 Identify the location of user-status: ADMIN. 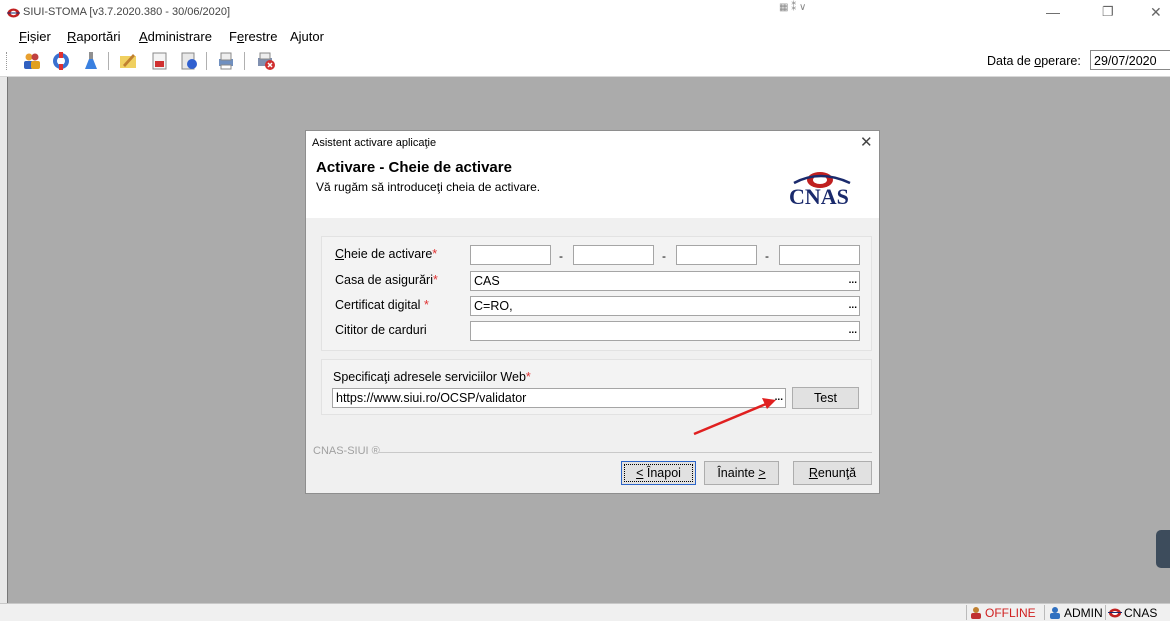
(1083, 613).